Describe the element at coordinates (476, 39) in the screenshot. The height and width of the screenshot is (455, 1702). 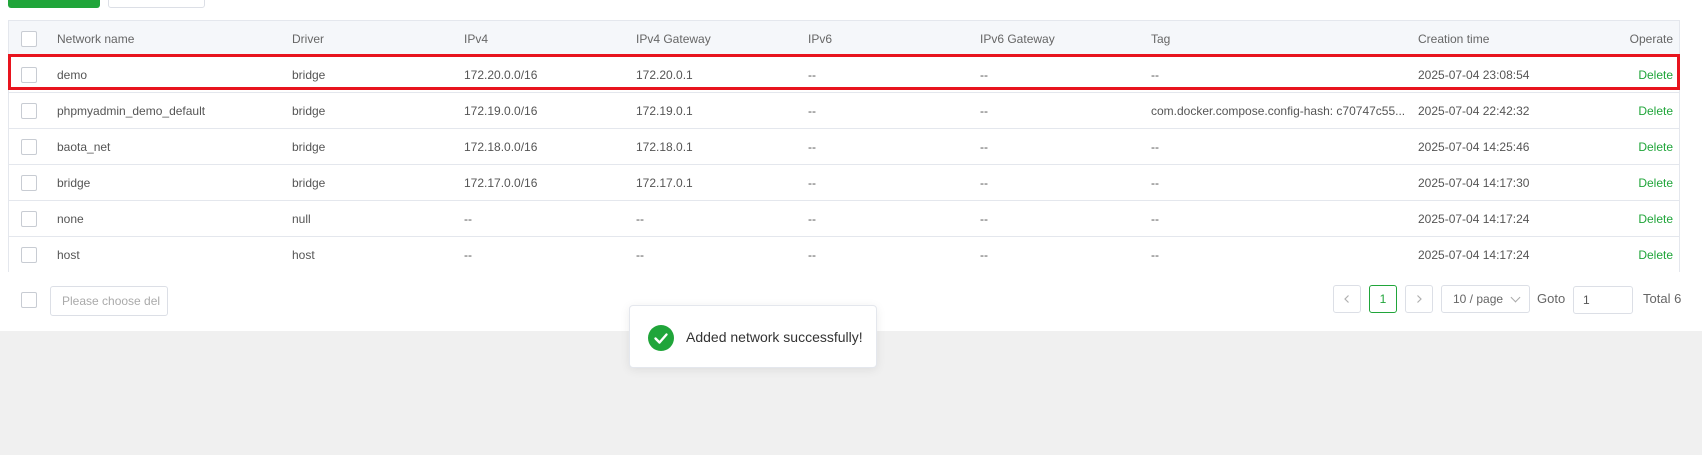
I see `header-ipv4: IPv4` at that location.